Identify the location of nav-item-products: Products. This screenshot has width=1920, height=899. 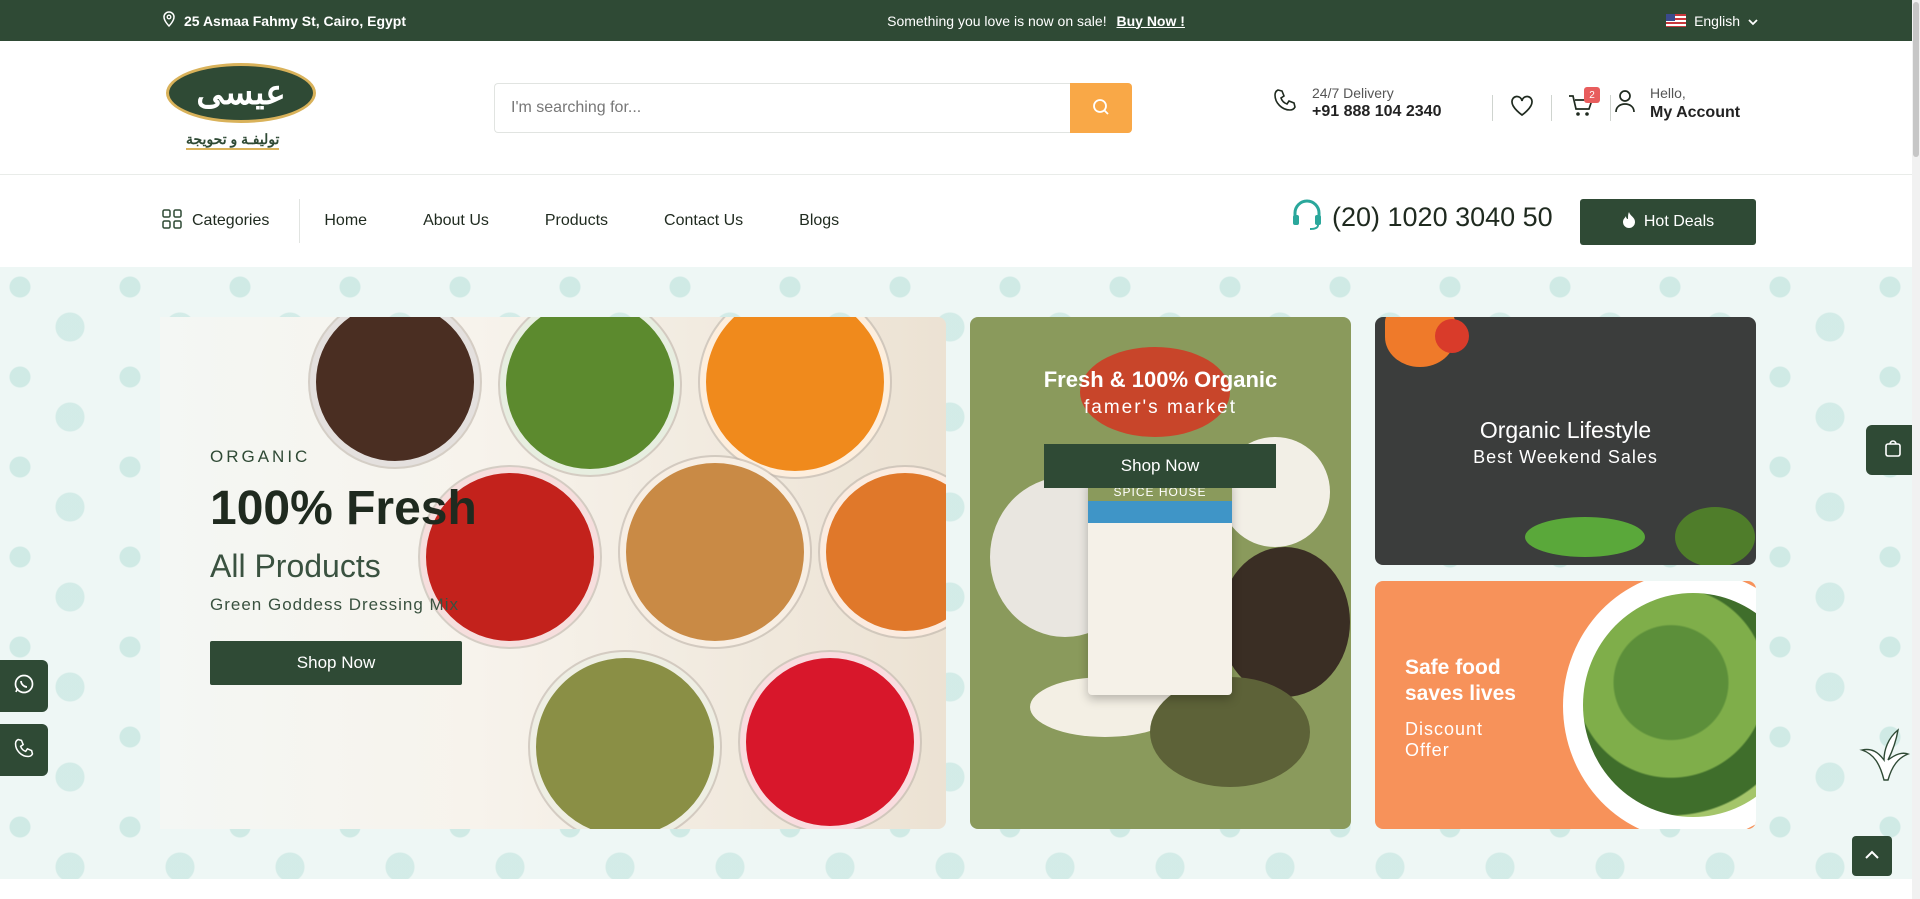
(576, 221).